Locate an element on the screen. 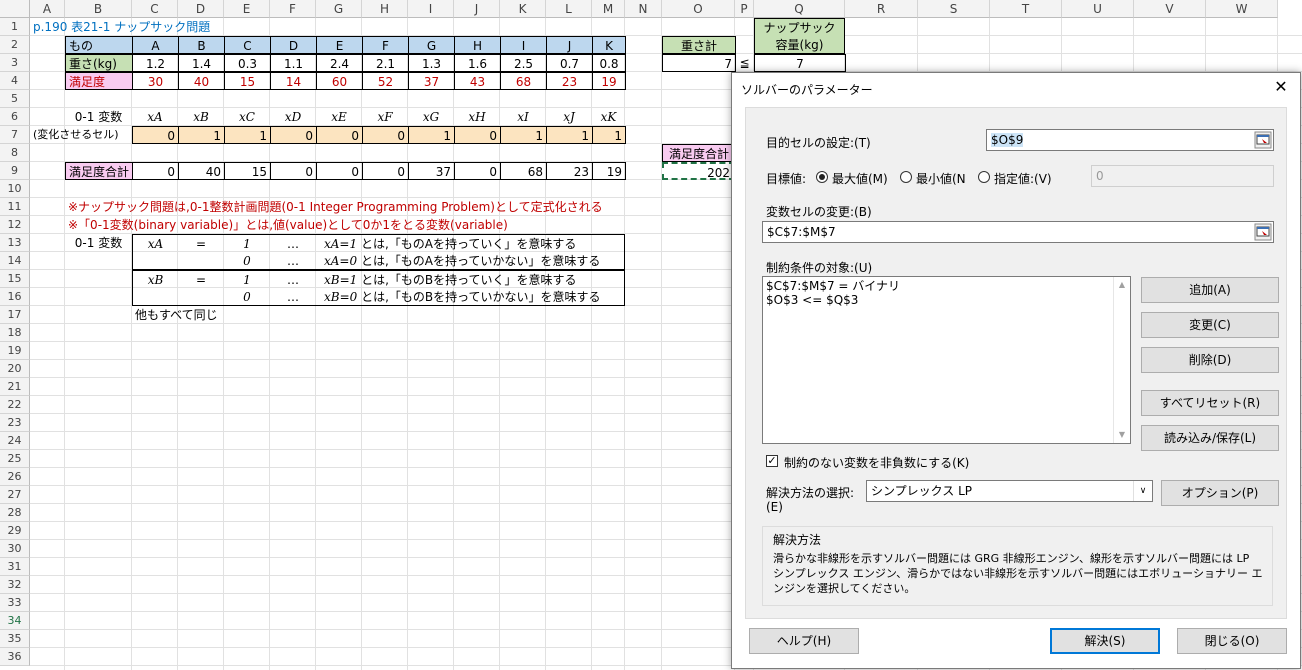 This screenshot has width=1302, height=670. solve-button: 解決(S) is located at coordinates (1105, 641).